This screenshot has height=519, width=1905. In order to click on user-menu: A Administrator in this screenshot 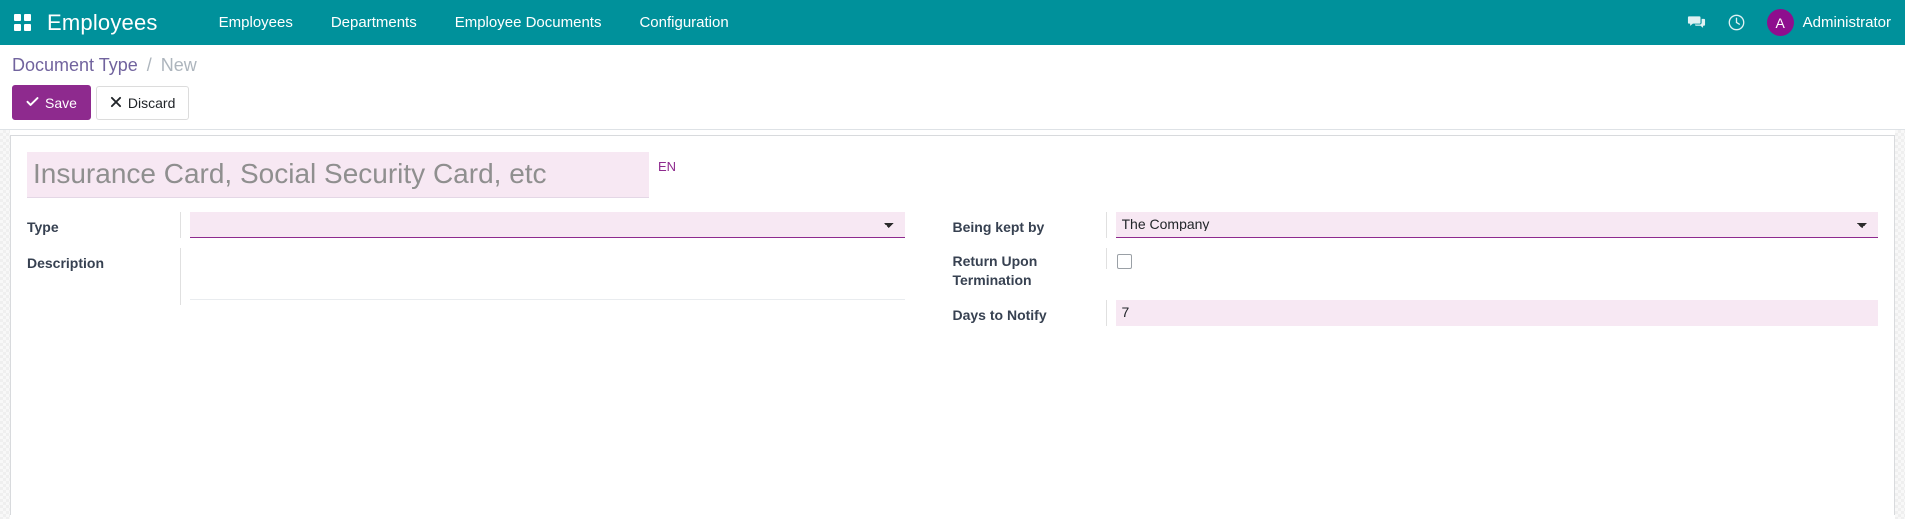, I will do `click(1824, 22)`.